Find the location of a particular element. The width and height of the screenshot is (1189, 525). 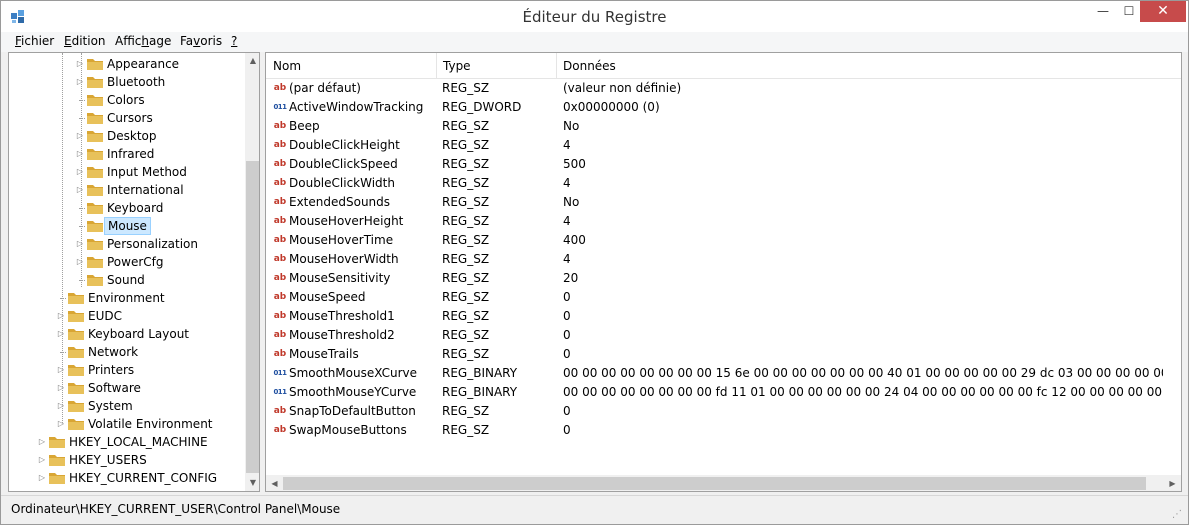

table-row: ab SwapMouseButtons REG_SZ 0 is located at coordinates (723, 430).